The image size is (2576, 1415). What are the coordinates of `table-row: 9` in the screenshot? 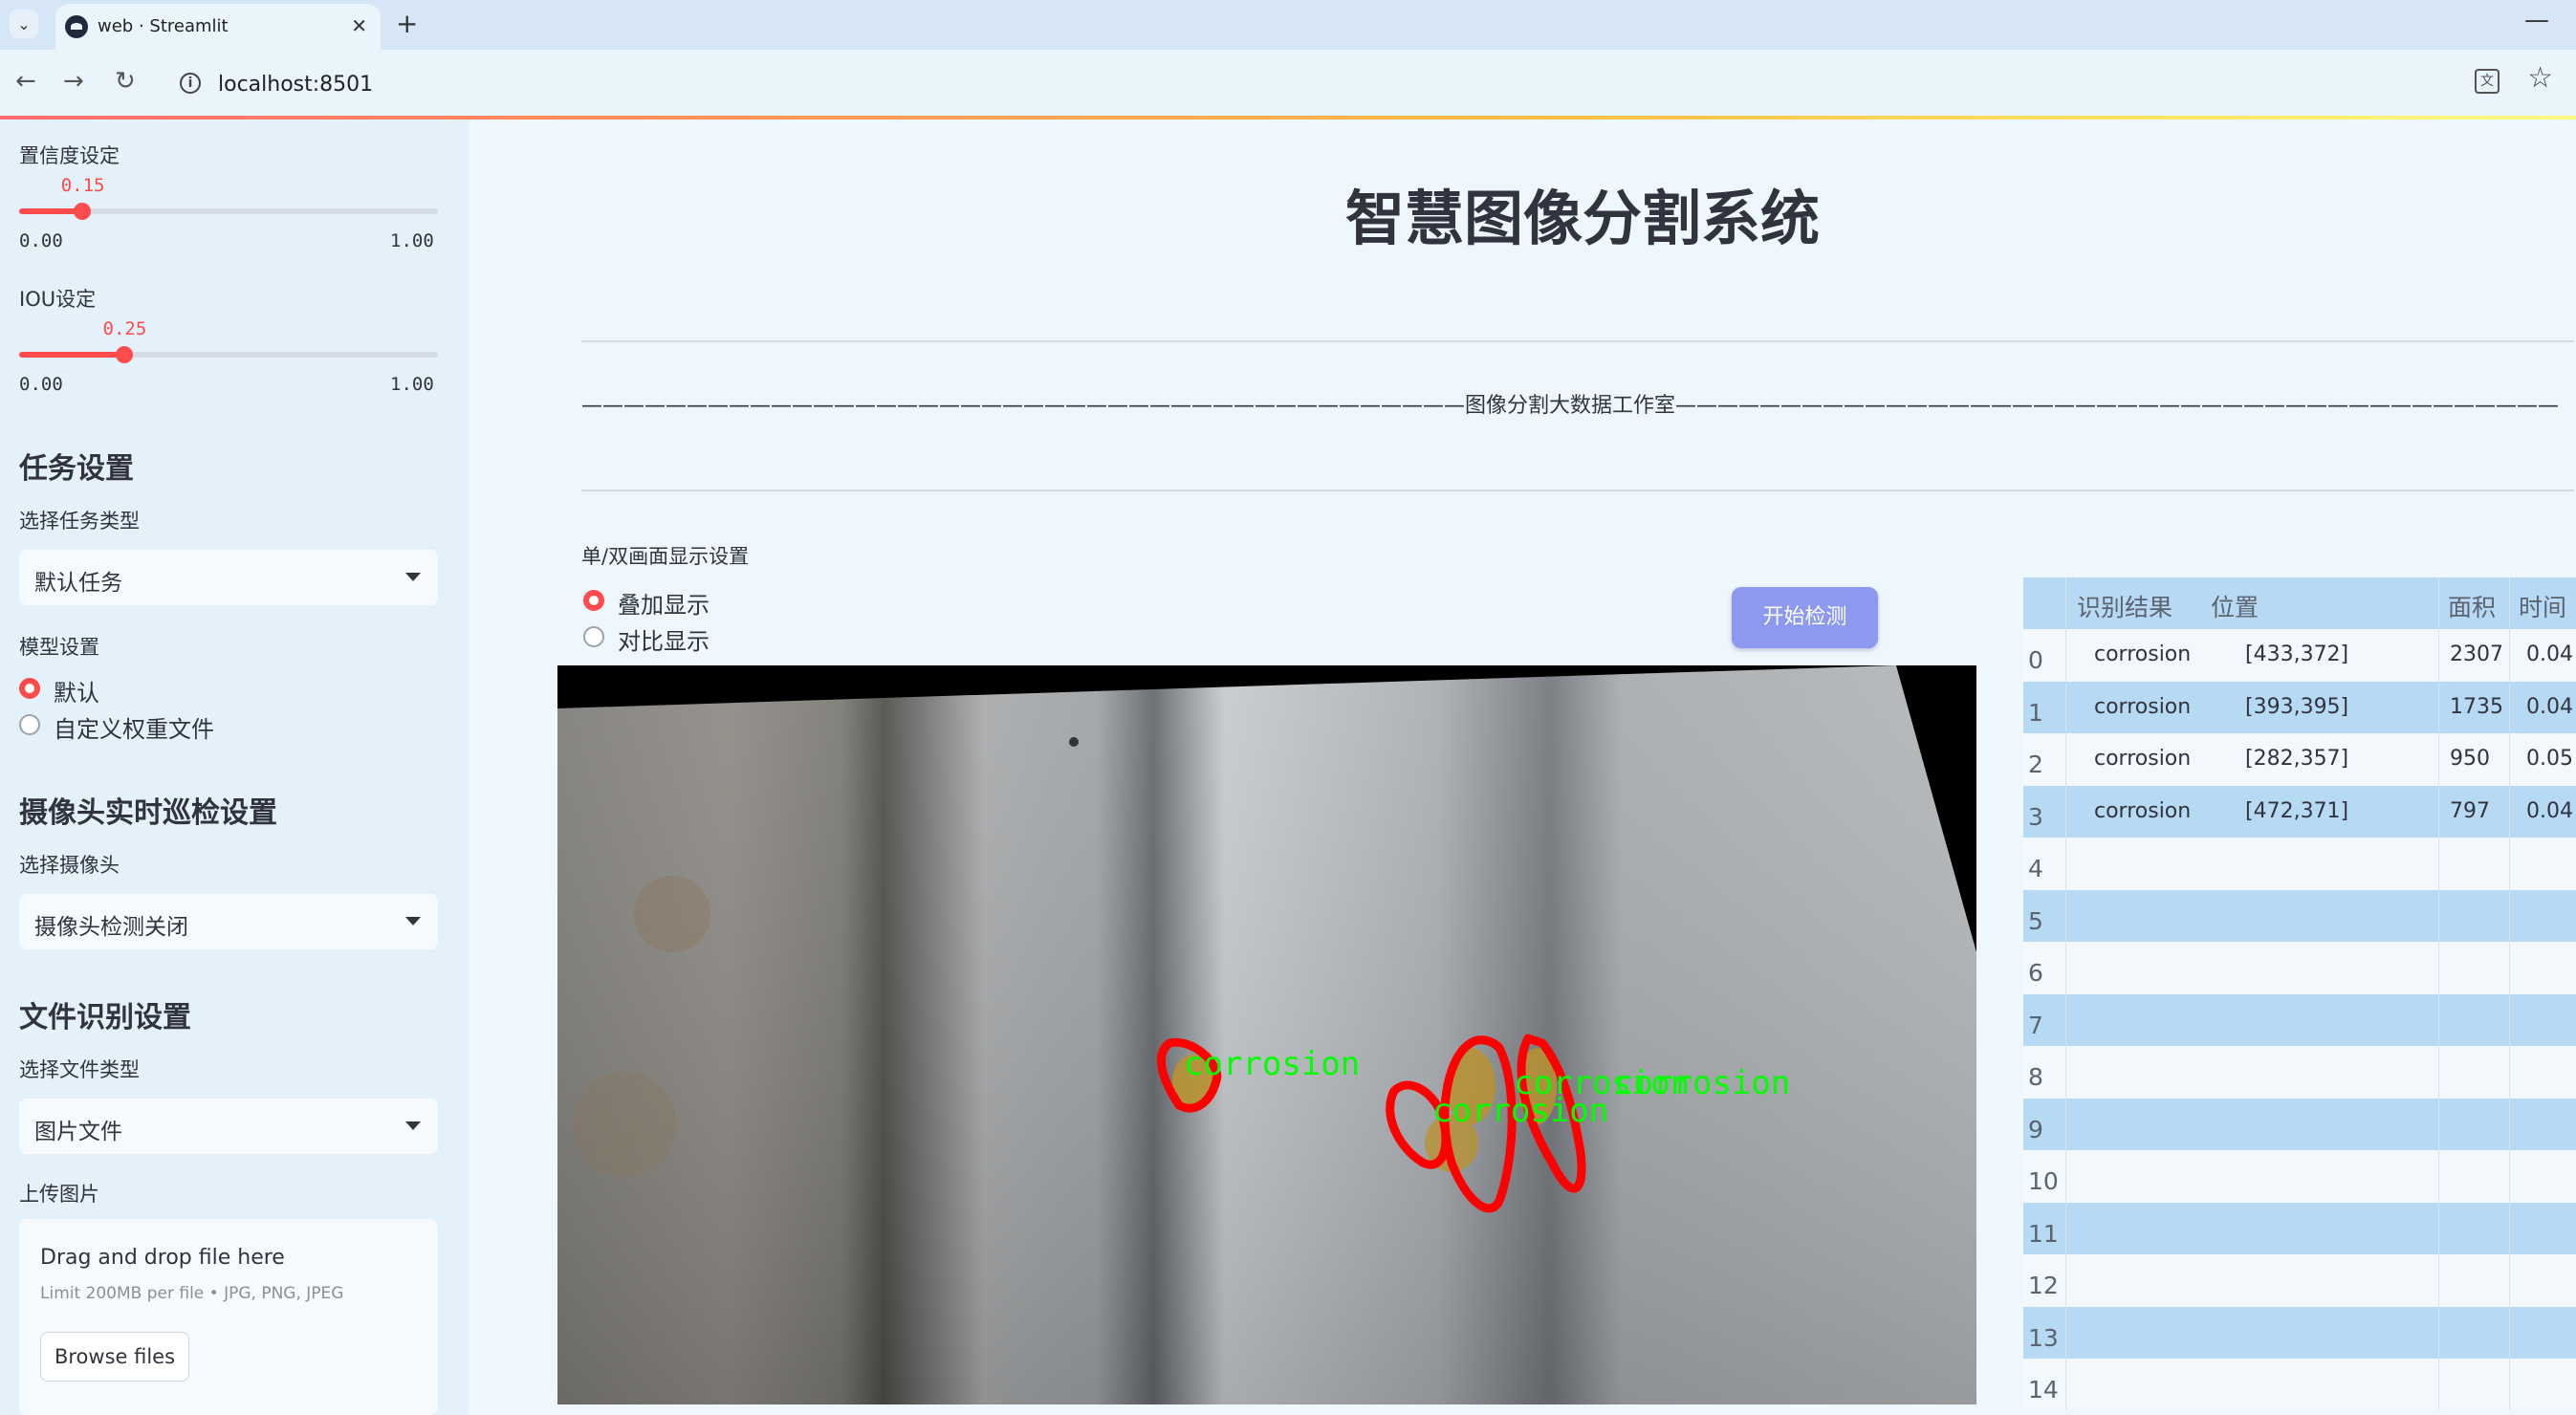 It's located at (2299, 1124).